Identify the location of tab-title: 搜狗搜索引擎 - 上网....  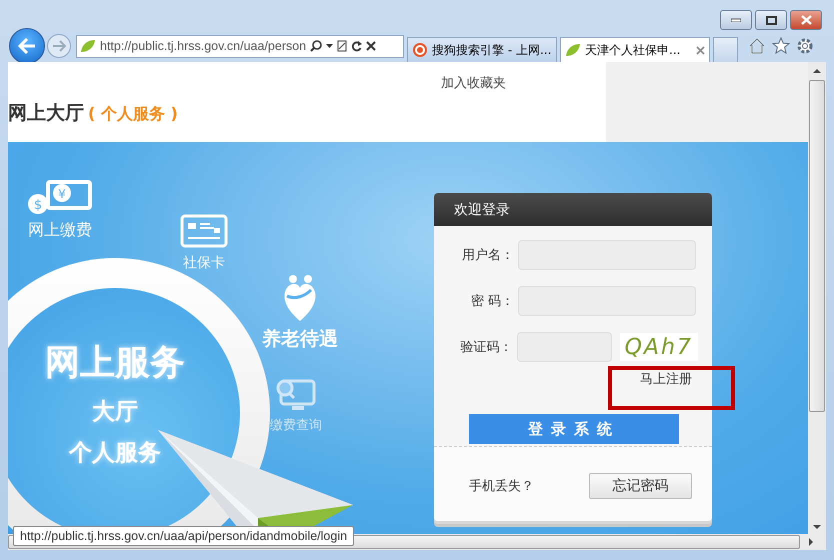
(492, 50).